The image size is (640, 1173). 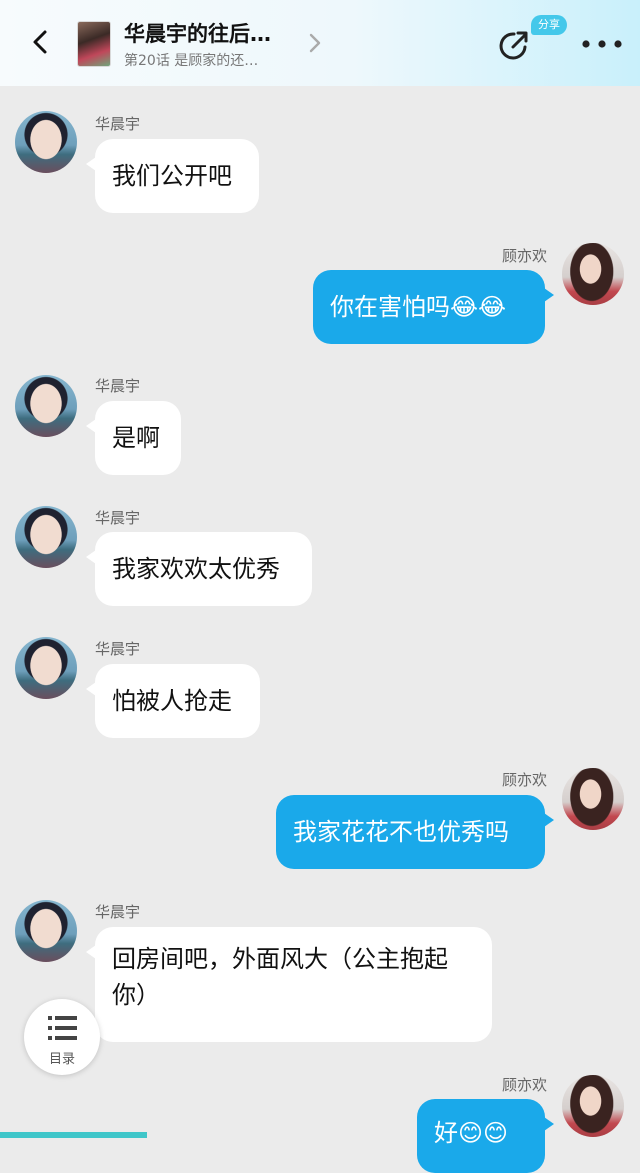 I want to click on chevron-right-icon, so click(x=315, y=43).